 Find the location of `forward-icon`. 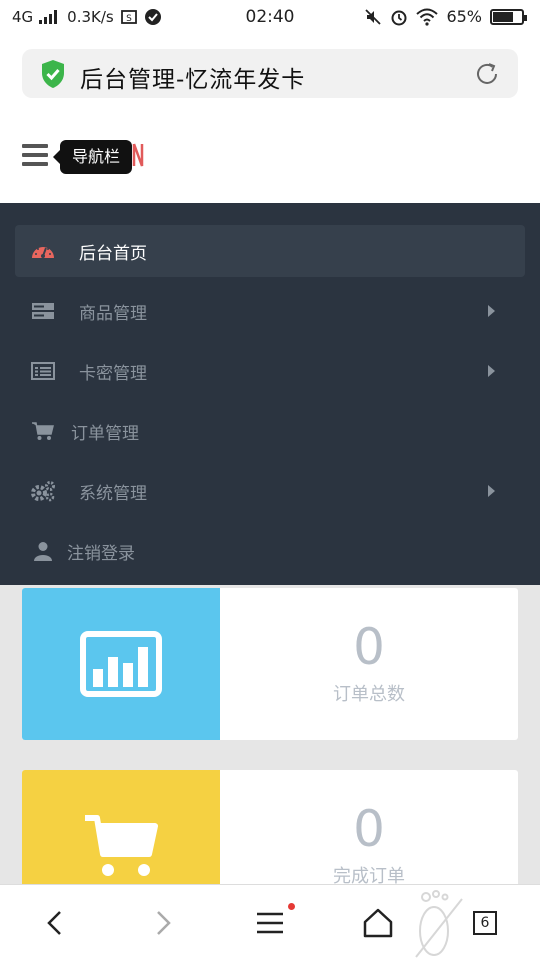

forward-icon is located at coordinates (162, 923).